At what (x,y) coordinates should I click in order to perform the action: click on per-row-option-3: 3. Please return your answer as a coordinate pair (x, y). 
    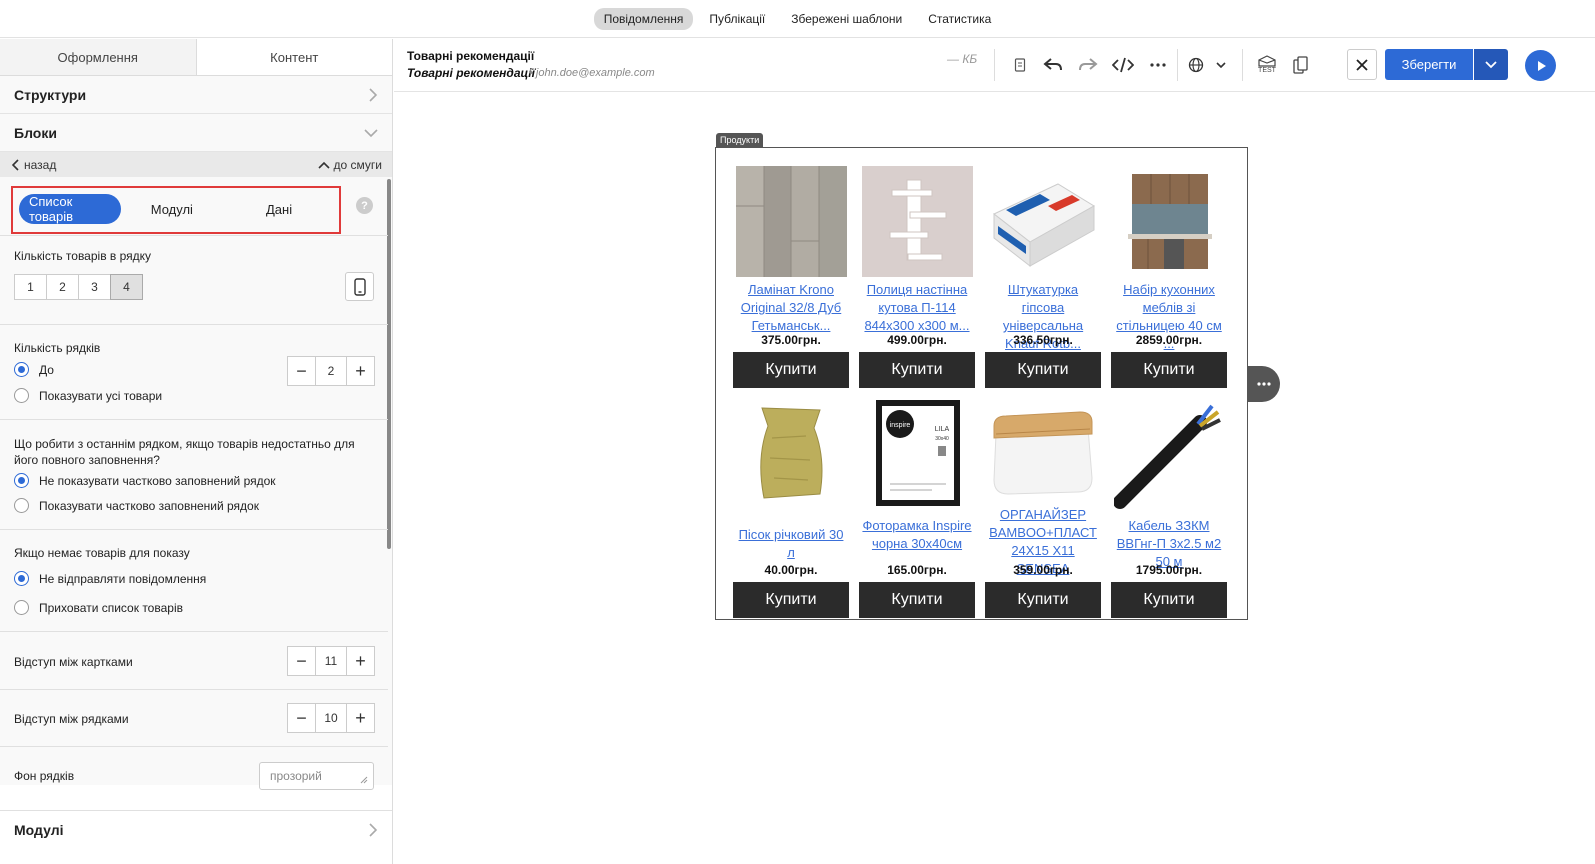
    Looking at the image, I should click on (94, 287).